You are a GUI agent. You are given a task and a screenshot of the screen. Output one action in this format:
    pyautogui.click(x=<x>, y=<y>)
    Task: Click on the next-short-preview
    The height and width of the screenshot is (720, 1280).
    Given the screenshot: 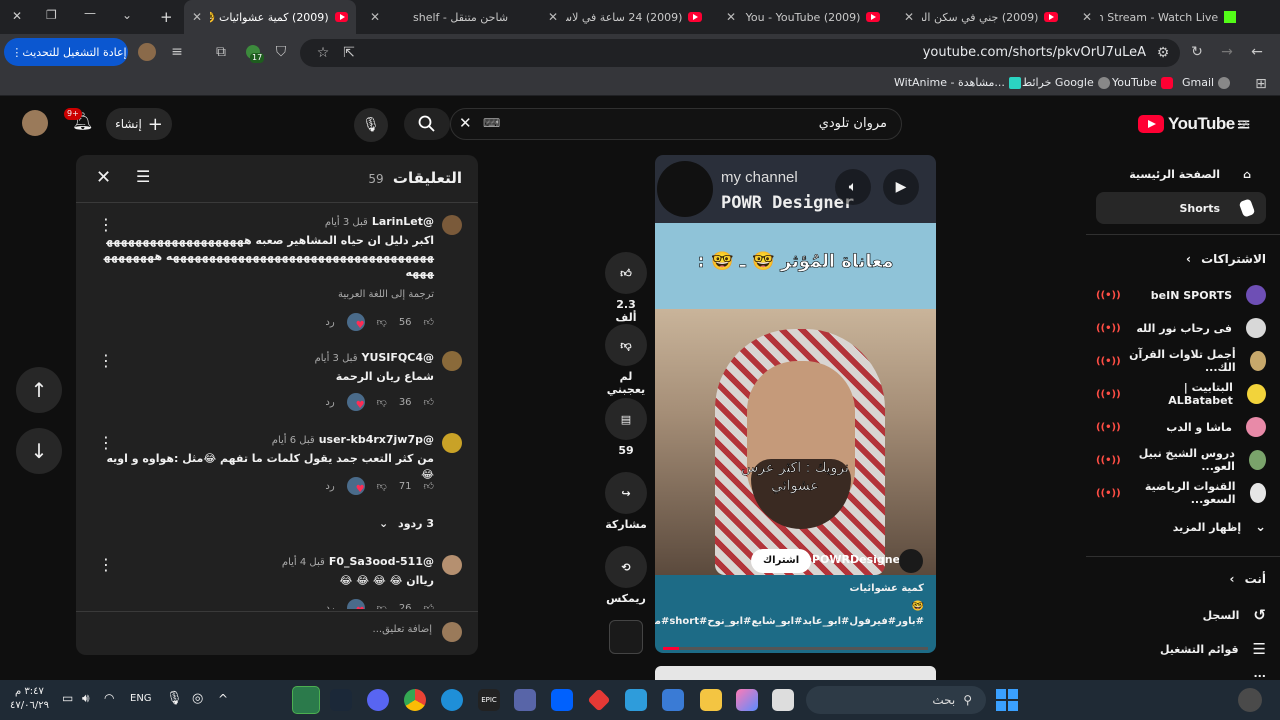 What is the action you would take?
    pyautogui.click(x=795, y=673)
    